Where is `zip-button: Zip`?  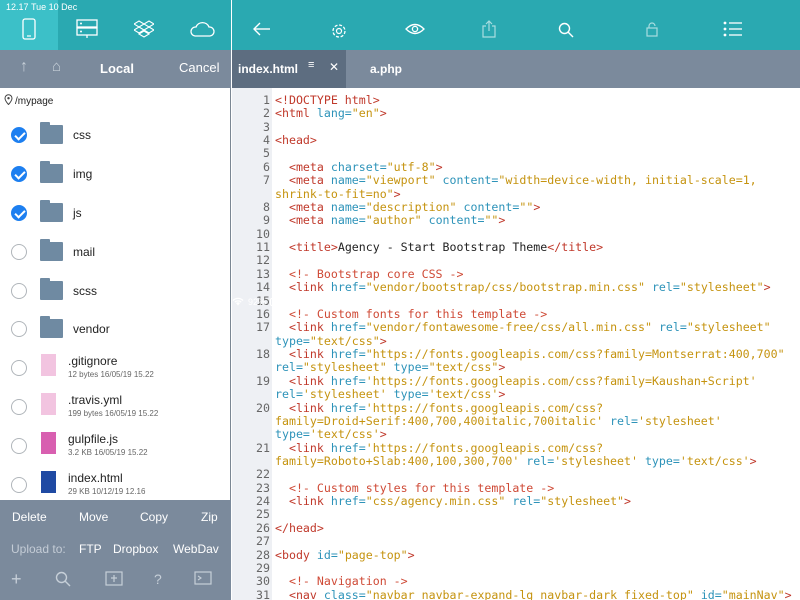
zip-button: Zip is located at coordinates (209, 517).